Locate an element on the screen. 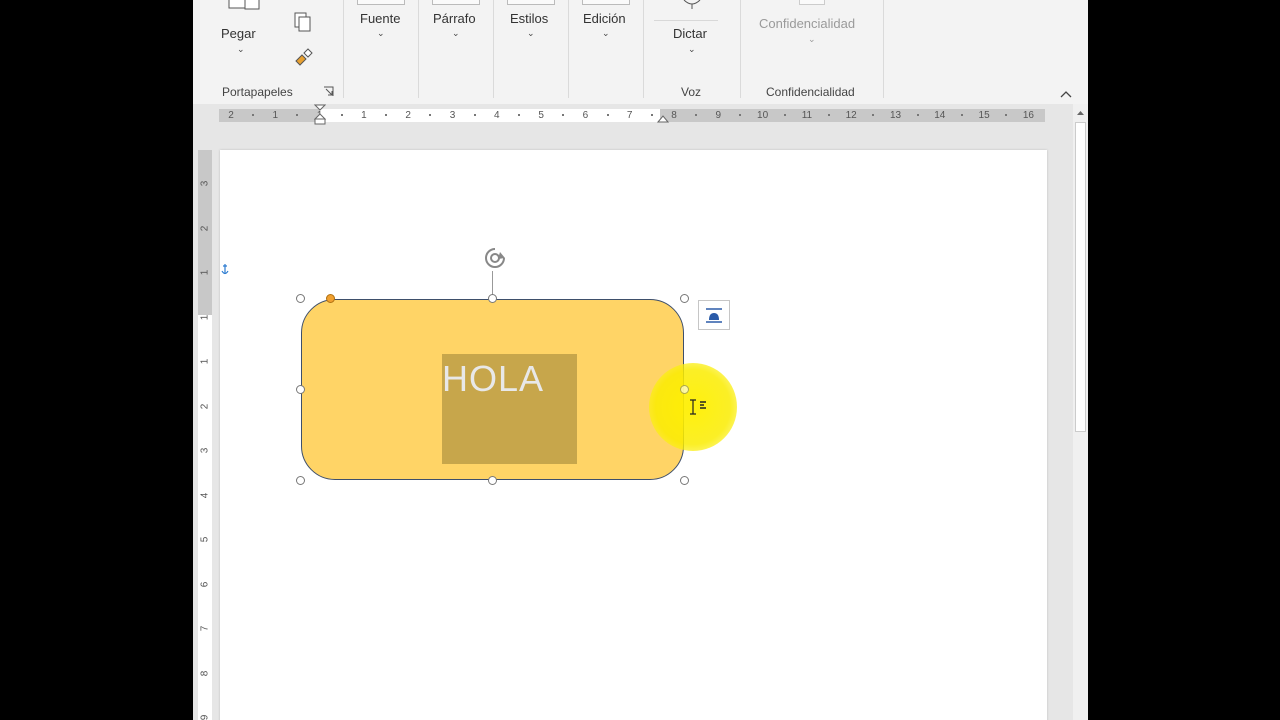 This screenshot has width=1280, height=720. sensitivity-icon is located at coordinates (812, 2).